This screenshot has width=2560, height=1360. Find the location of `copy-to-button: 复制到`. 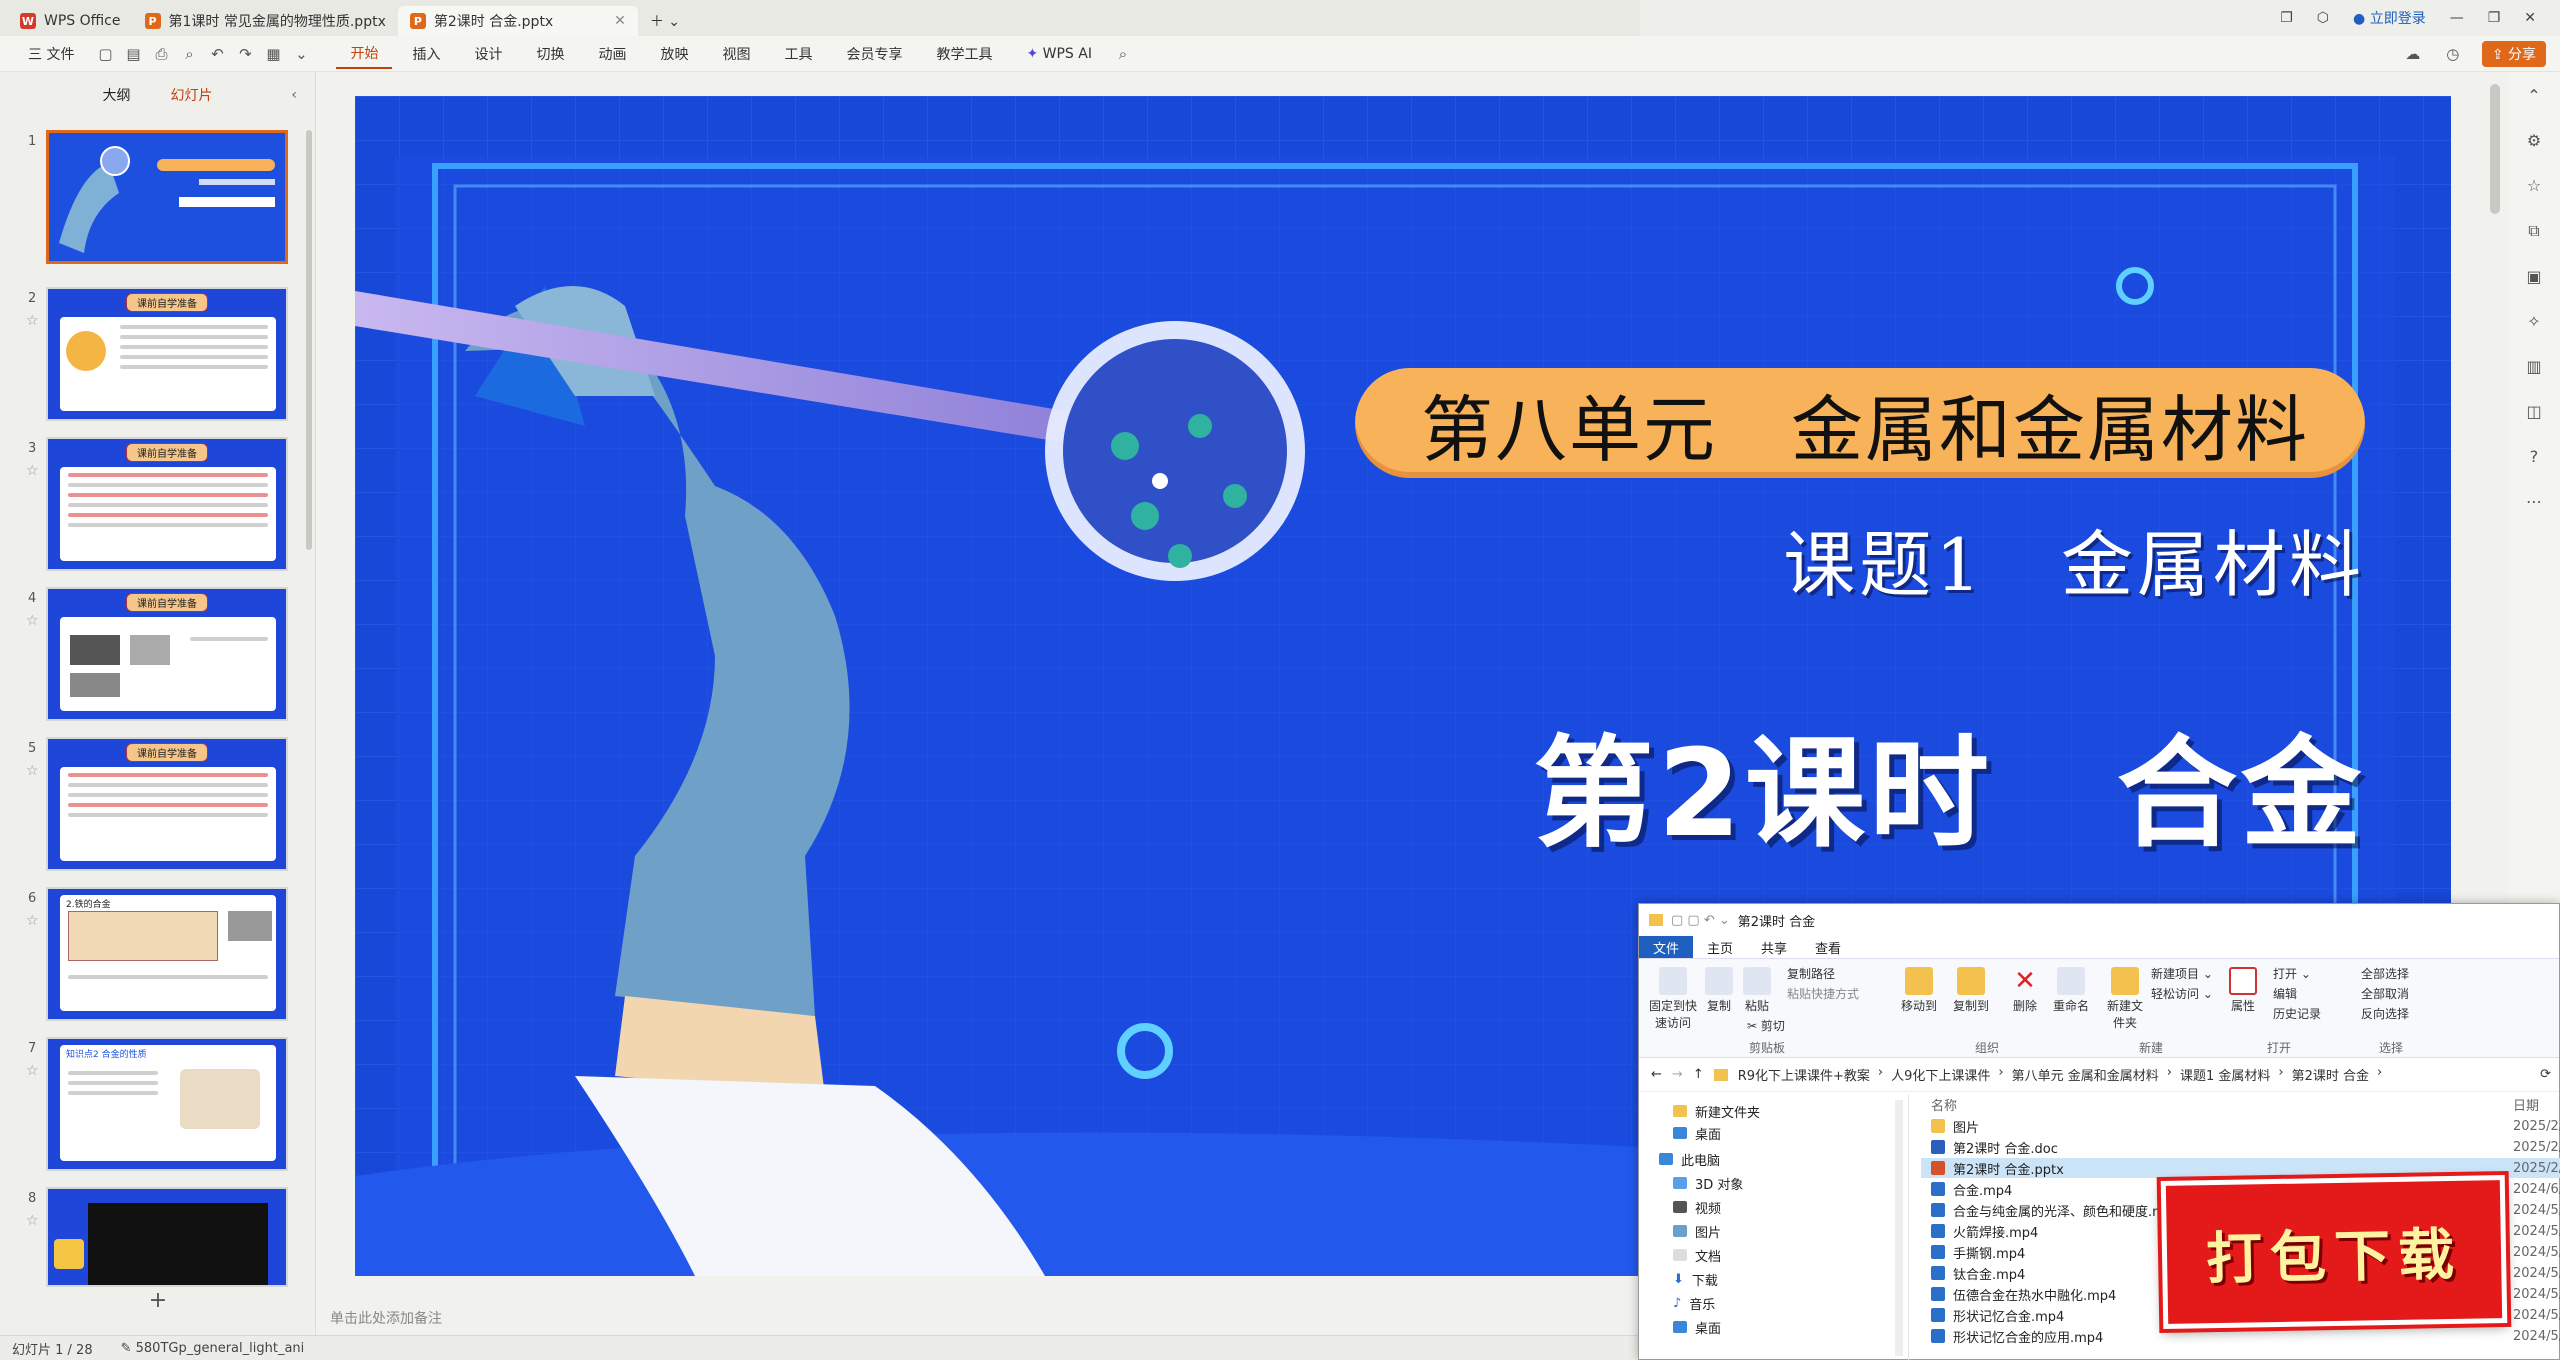

copy-to-button: 复制到 is located at coordinates (1971, 990).